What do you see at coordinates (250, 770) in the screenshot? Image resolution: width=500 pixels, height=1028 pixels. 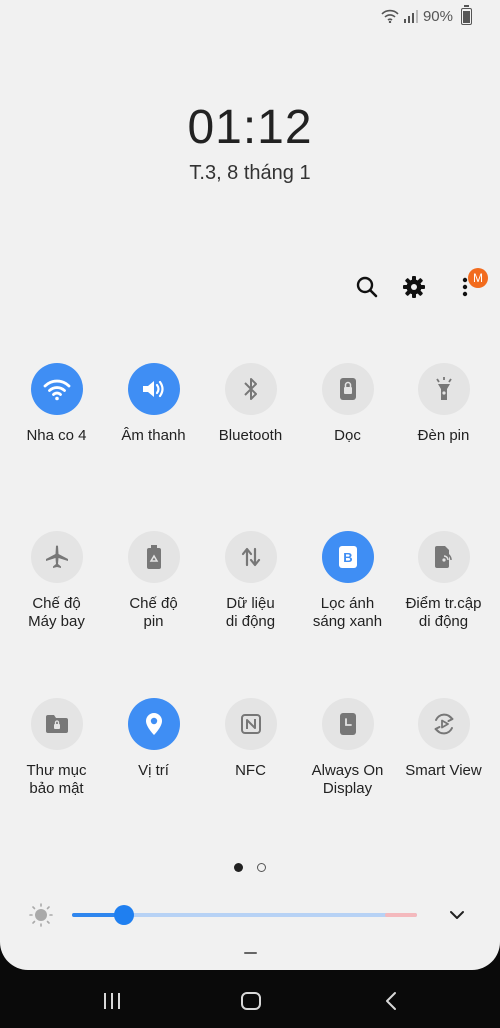 I see `tile-label: NFC` at bounding box center [250, 770].